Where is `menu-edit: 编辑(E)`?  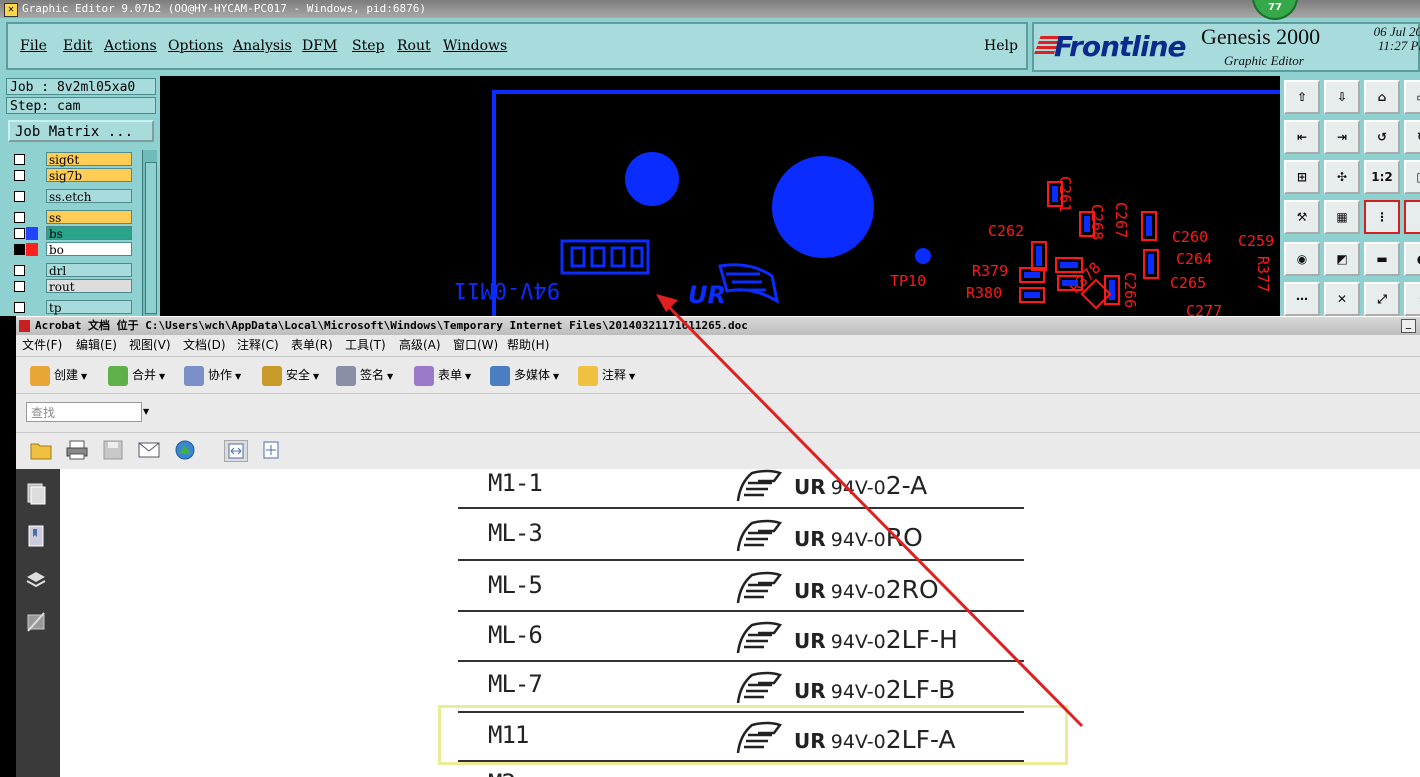
menu-edit: 编辑(E) is located at coordinates (96, 345).